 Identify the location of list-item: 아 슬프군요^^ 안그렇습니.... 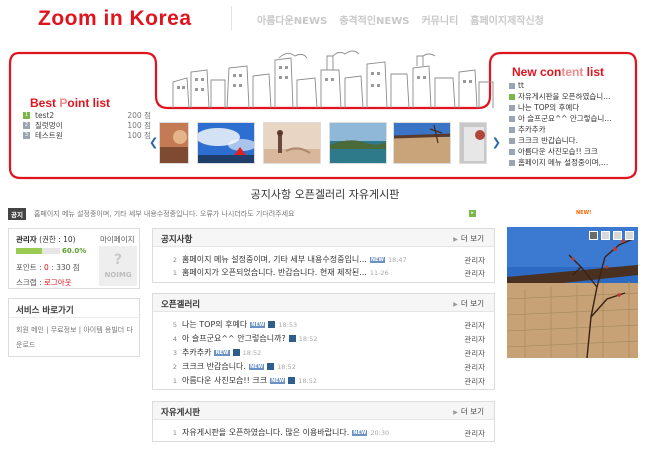
(569, 118).